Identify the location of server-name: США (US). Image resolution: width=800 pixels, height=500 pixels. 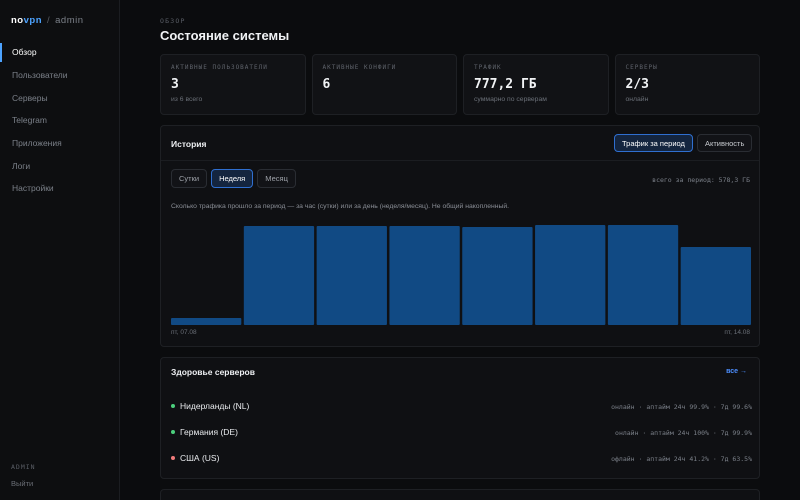
(200, 458).